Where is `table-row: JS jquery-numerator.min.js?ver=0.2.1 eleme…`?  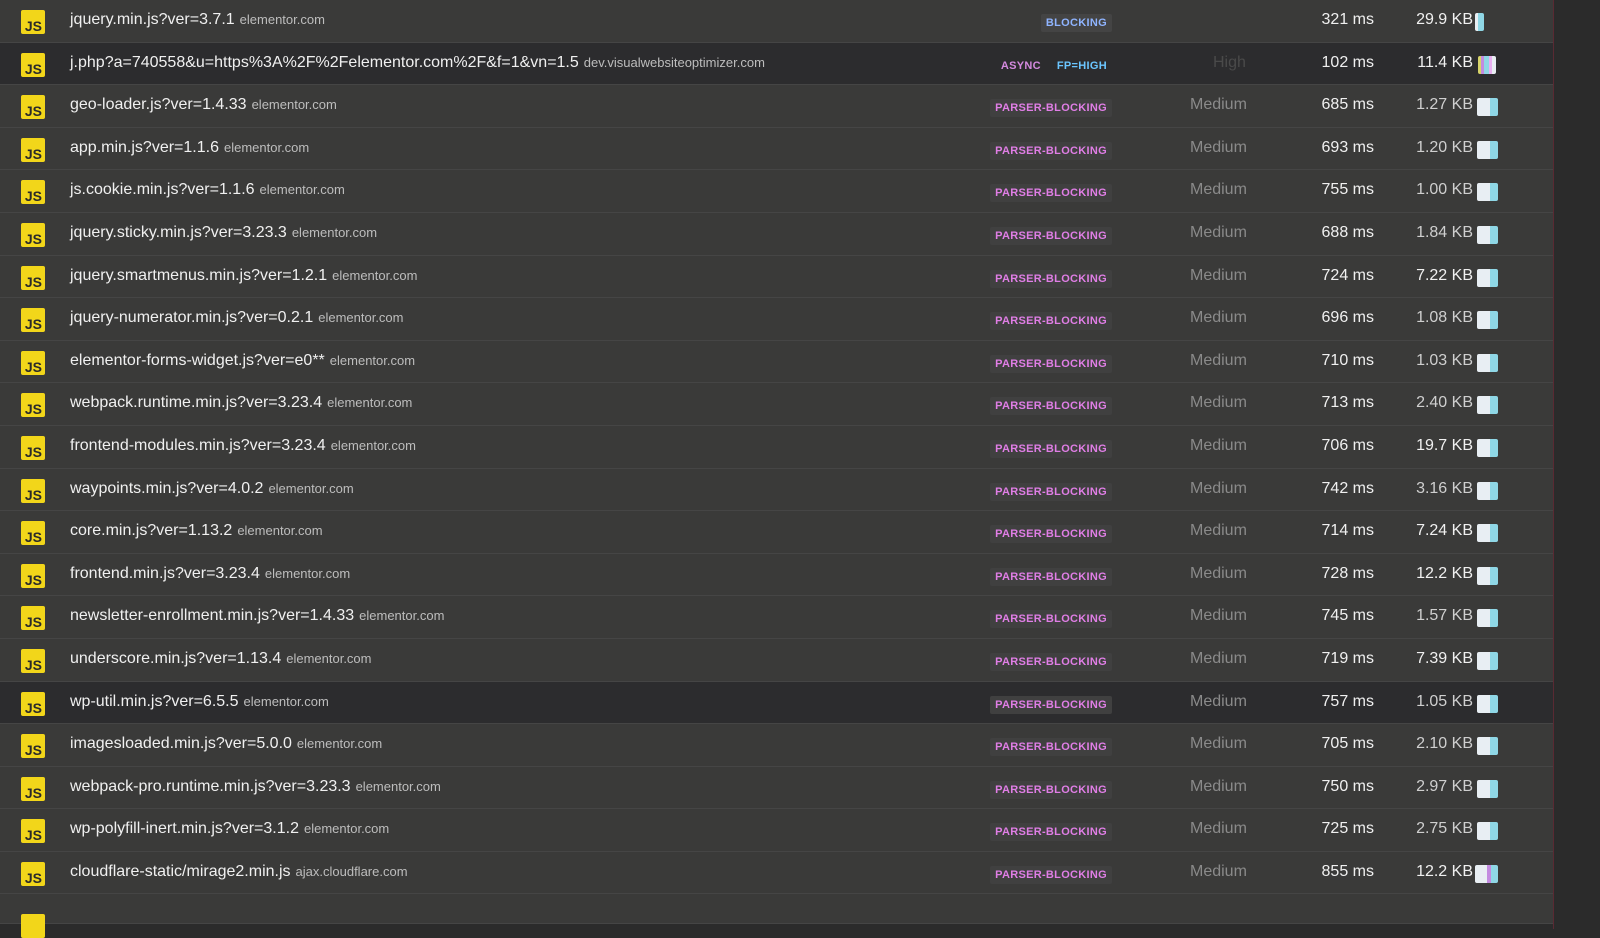
table-row: JS jquery-numerator.min.js?ver=0.2.1 eleme… is located at coordinates (800, 319).